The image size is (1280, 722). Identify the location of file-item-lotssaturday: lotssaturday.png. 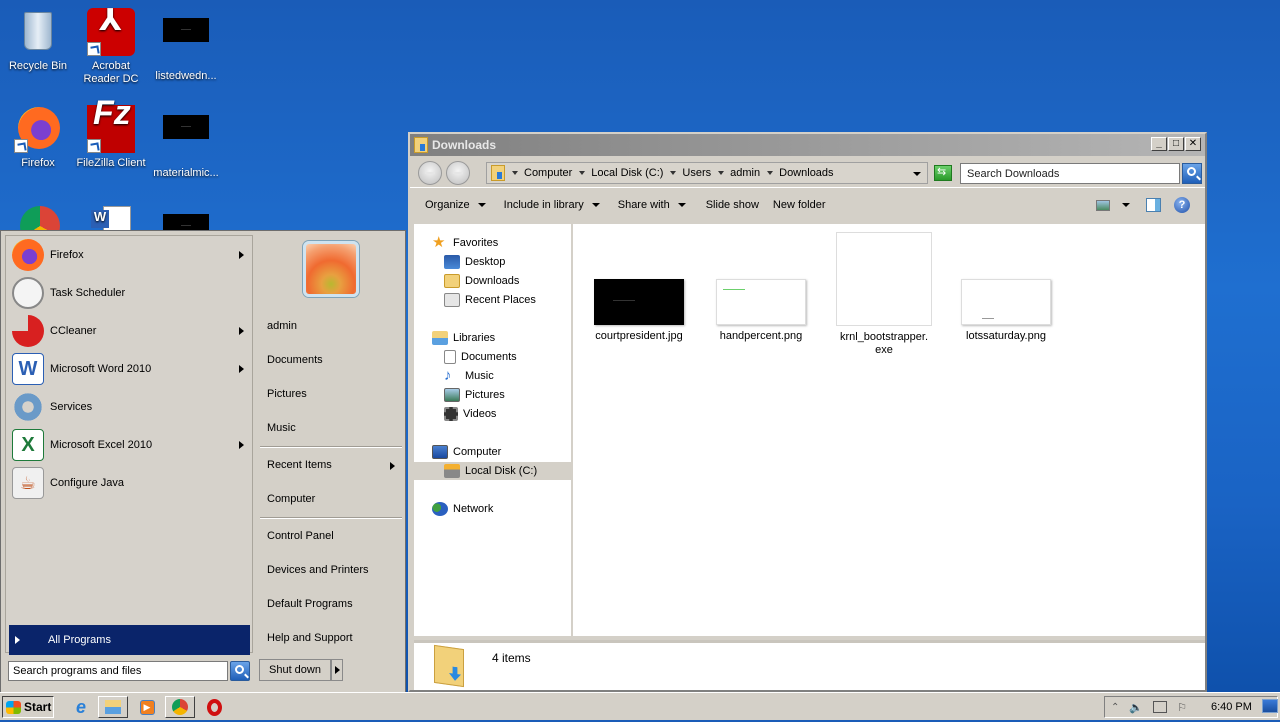
(1006, 311).